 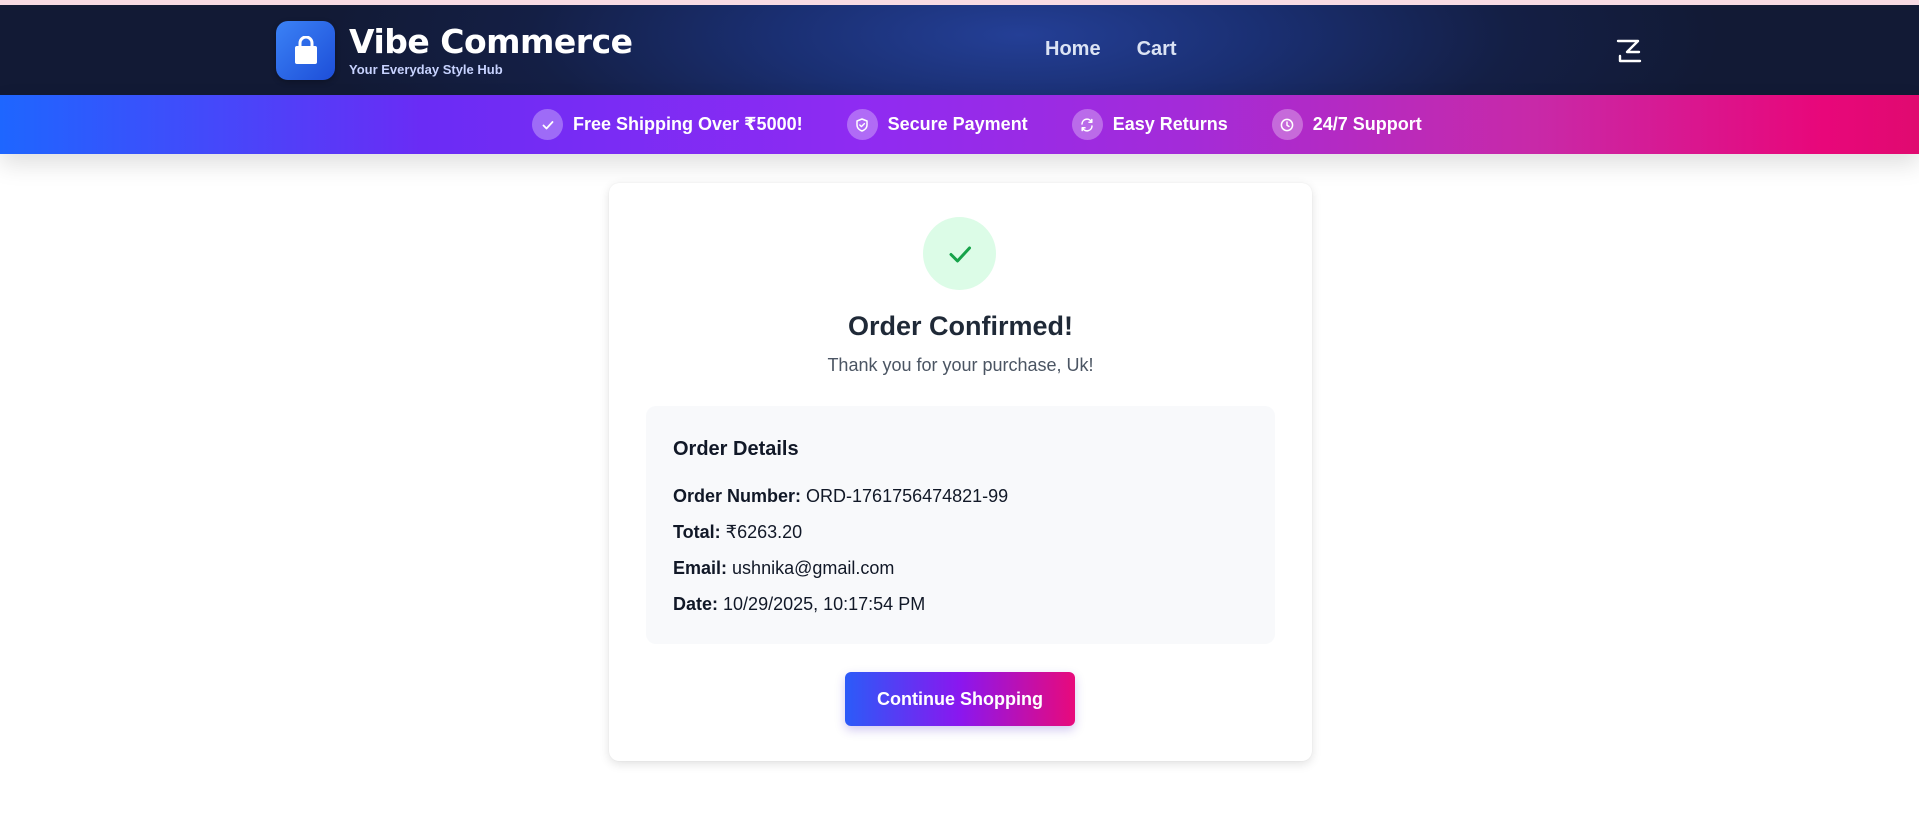 What do you see at coordinates (960, 604) in the screenshot?
I see `order-date-row: Date: 10/29/2025, 10:17:54 PM` at bounding box center [960, 604].